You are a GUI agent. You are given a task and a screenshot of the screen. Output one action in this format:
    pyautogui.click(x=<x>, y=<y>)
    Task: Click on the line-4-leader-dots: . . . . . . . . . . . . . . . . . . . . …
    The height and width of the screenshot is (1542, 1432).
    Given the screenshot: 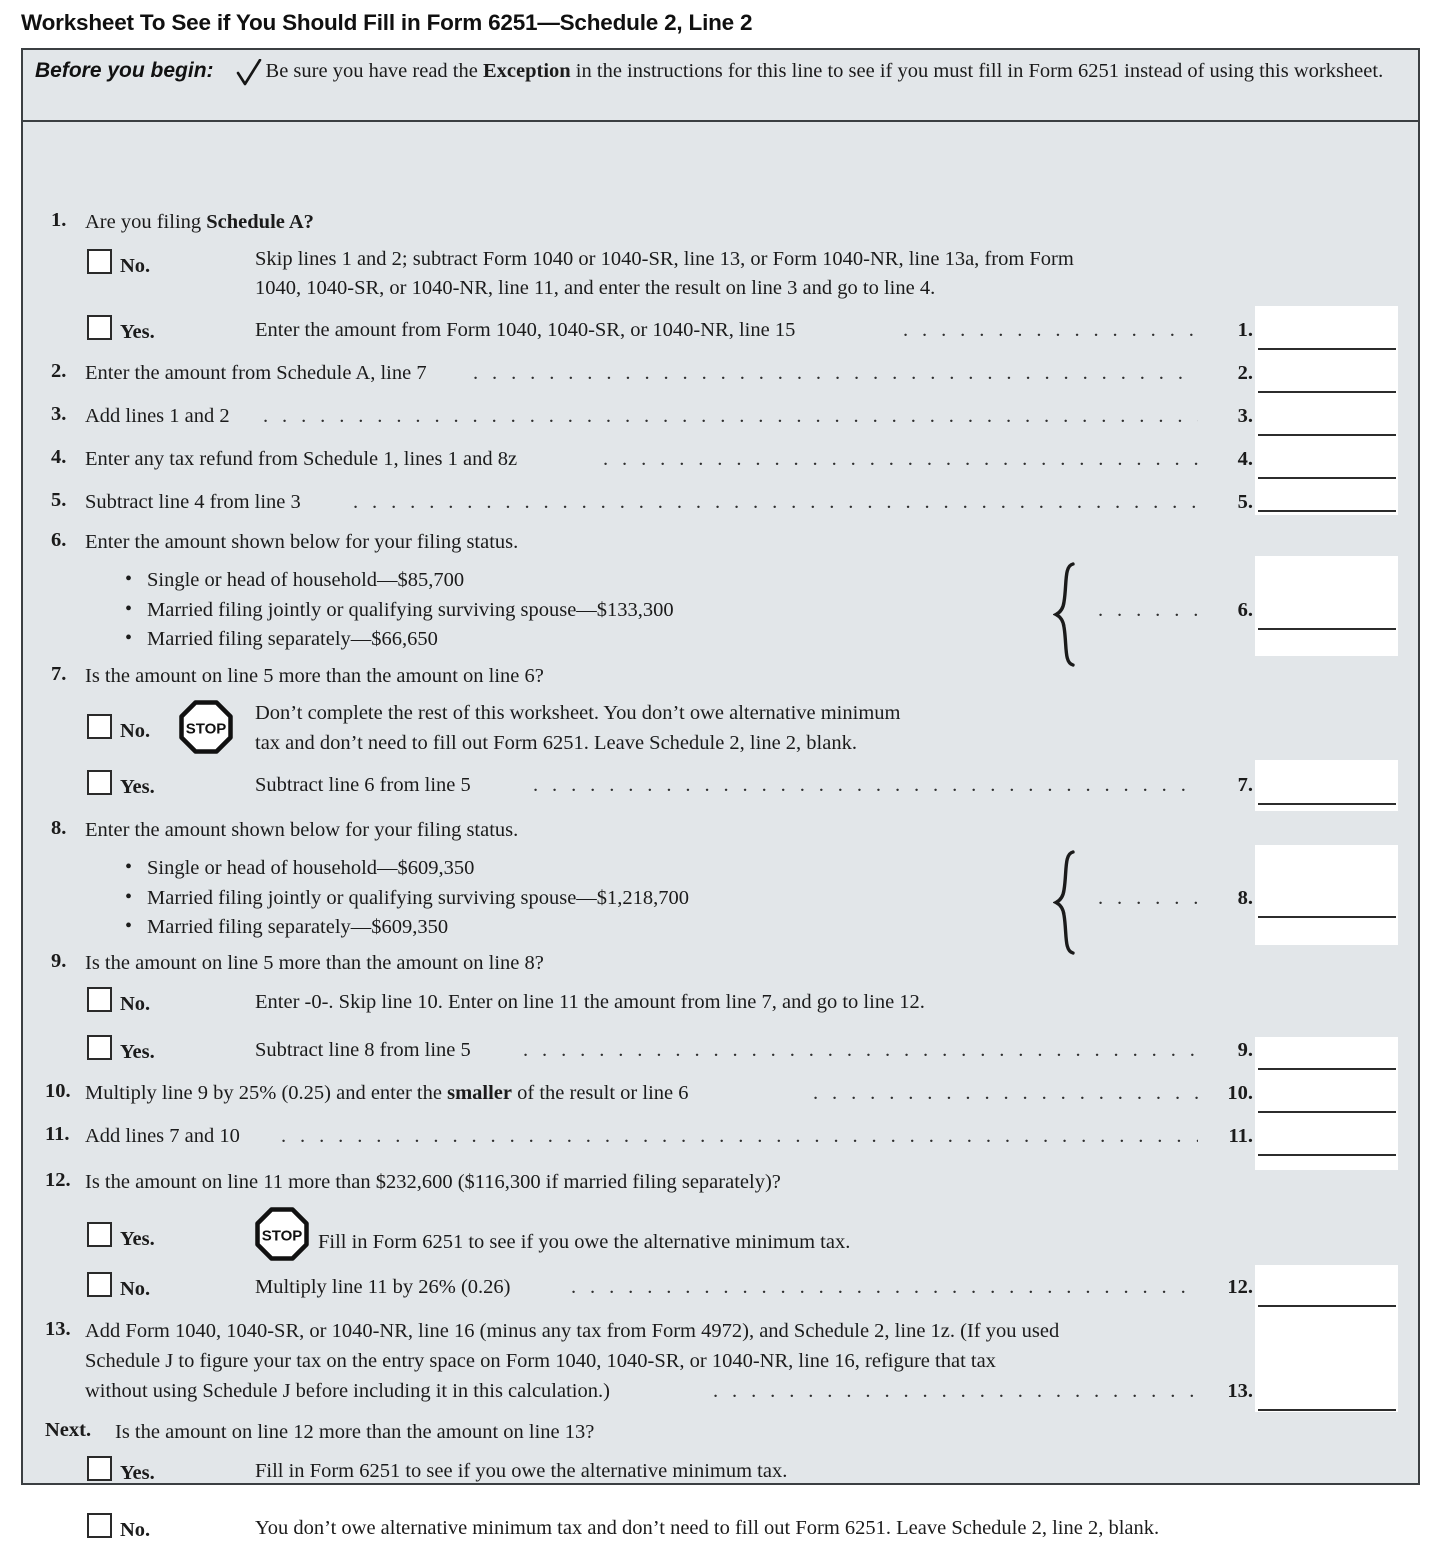 What is the action you would take?
    pyautogui.click(x=900, y=459)
    